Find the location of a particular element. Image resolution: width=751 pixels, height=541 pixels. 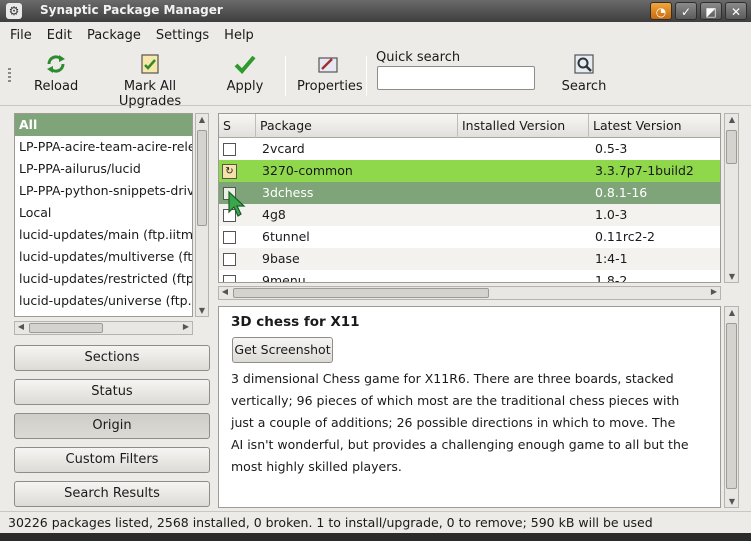

custom-filters-button: Custom Filters is located at coordinates (112, 460).